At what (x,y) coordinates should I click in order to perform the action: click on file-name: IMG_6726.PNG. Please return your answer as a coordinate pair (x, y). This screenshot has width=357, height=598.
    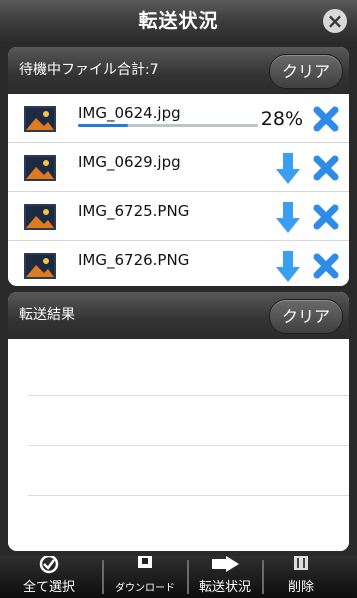
    Looking at the image, I should click on (134, 260).